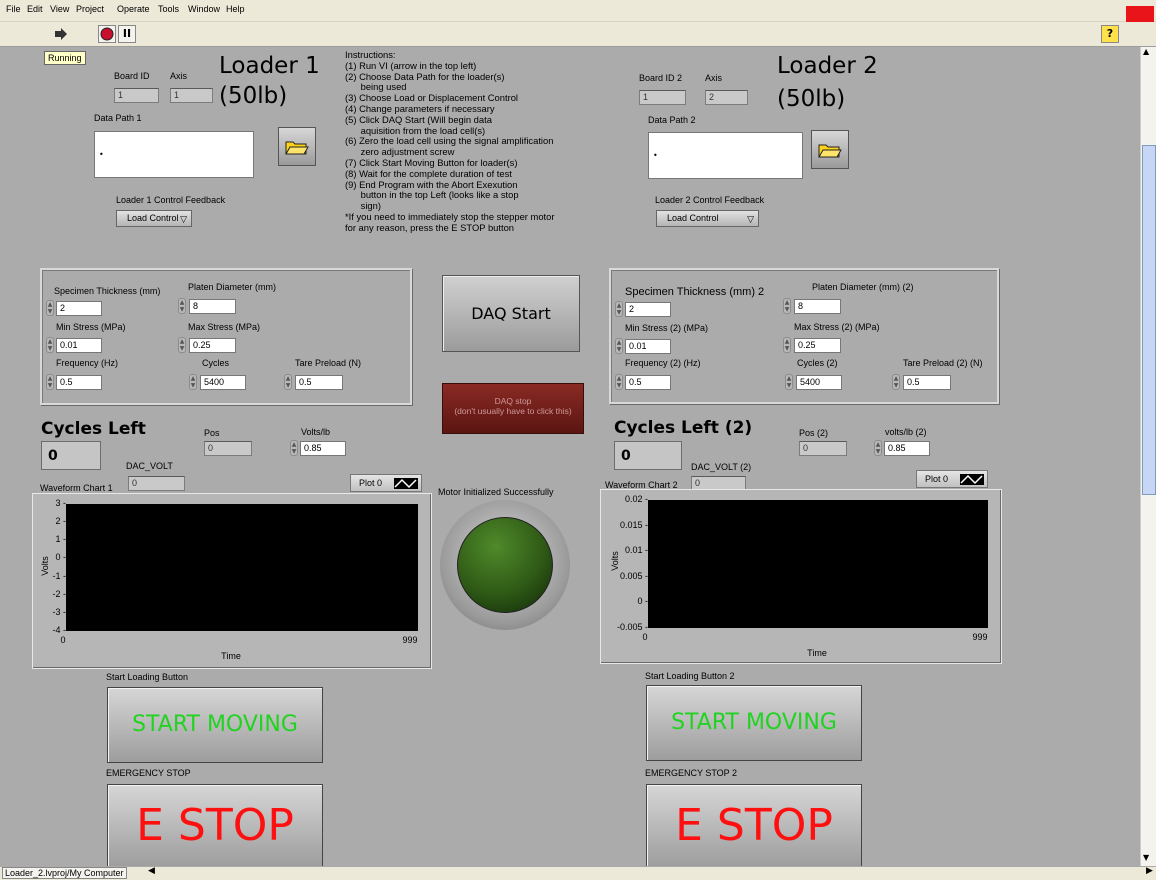 This screenshot has height=880, width=1156. I want to click on platen-diameter-input: 8, so click(212, 306).